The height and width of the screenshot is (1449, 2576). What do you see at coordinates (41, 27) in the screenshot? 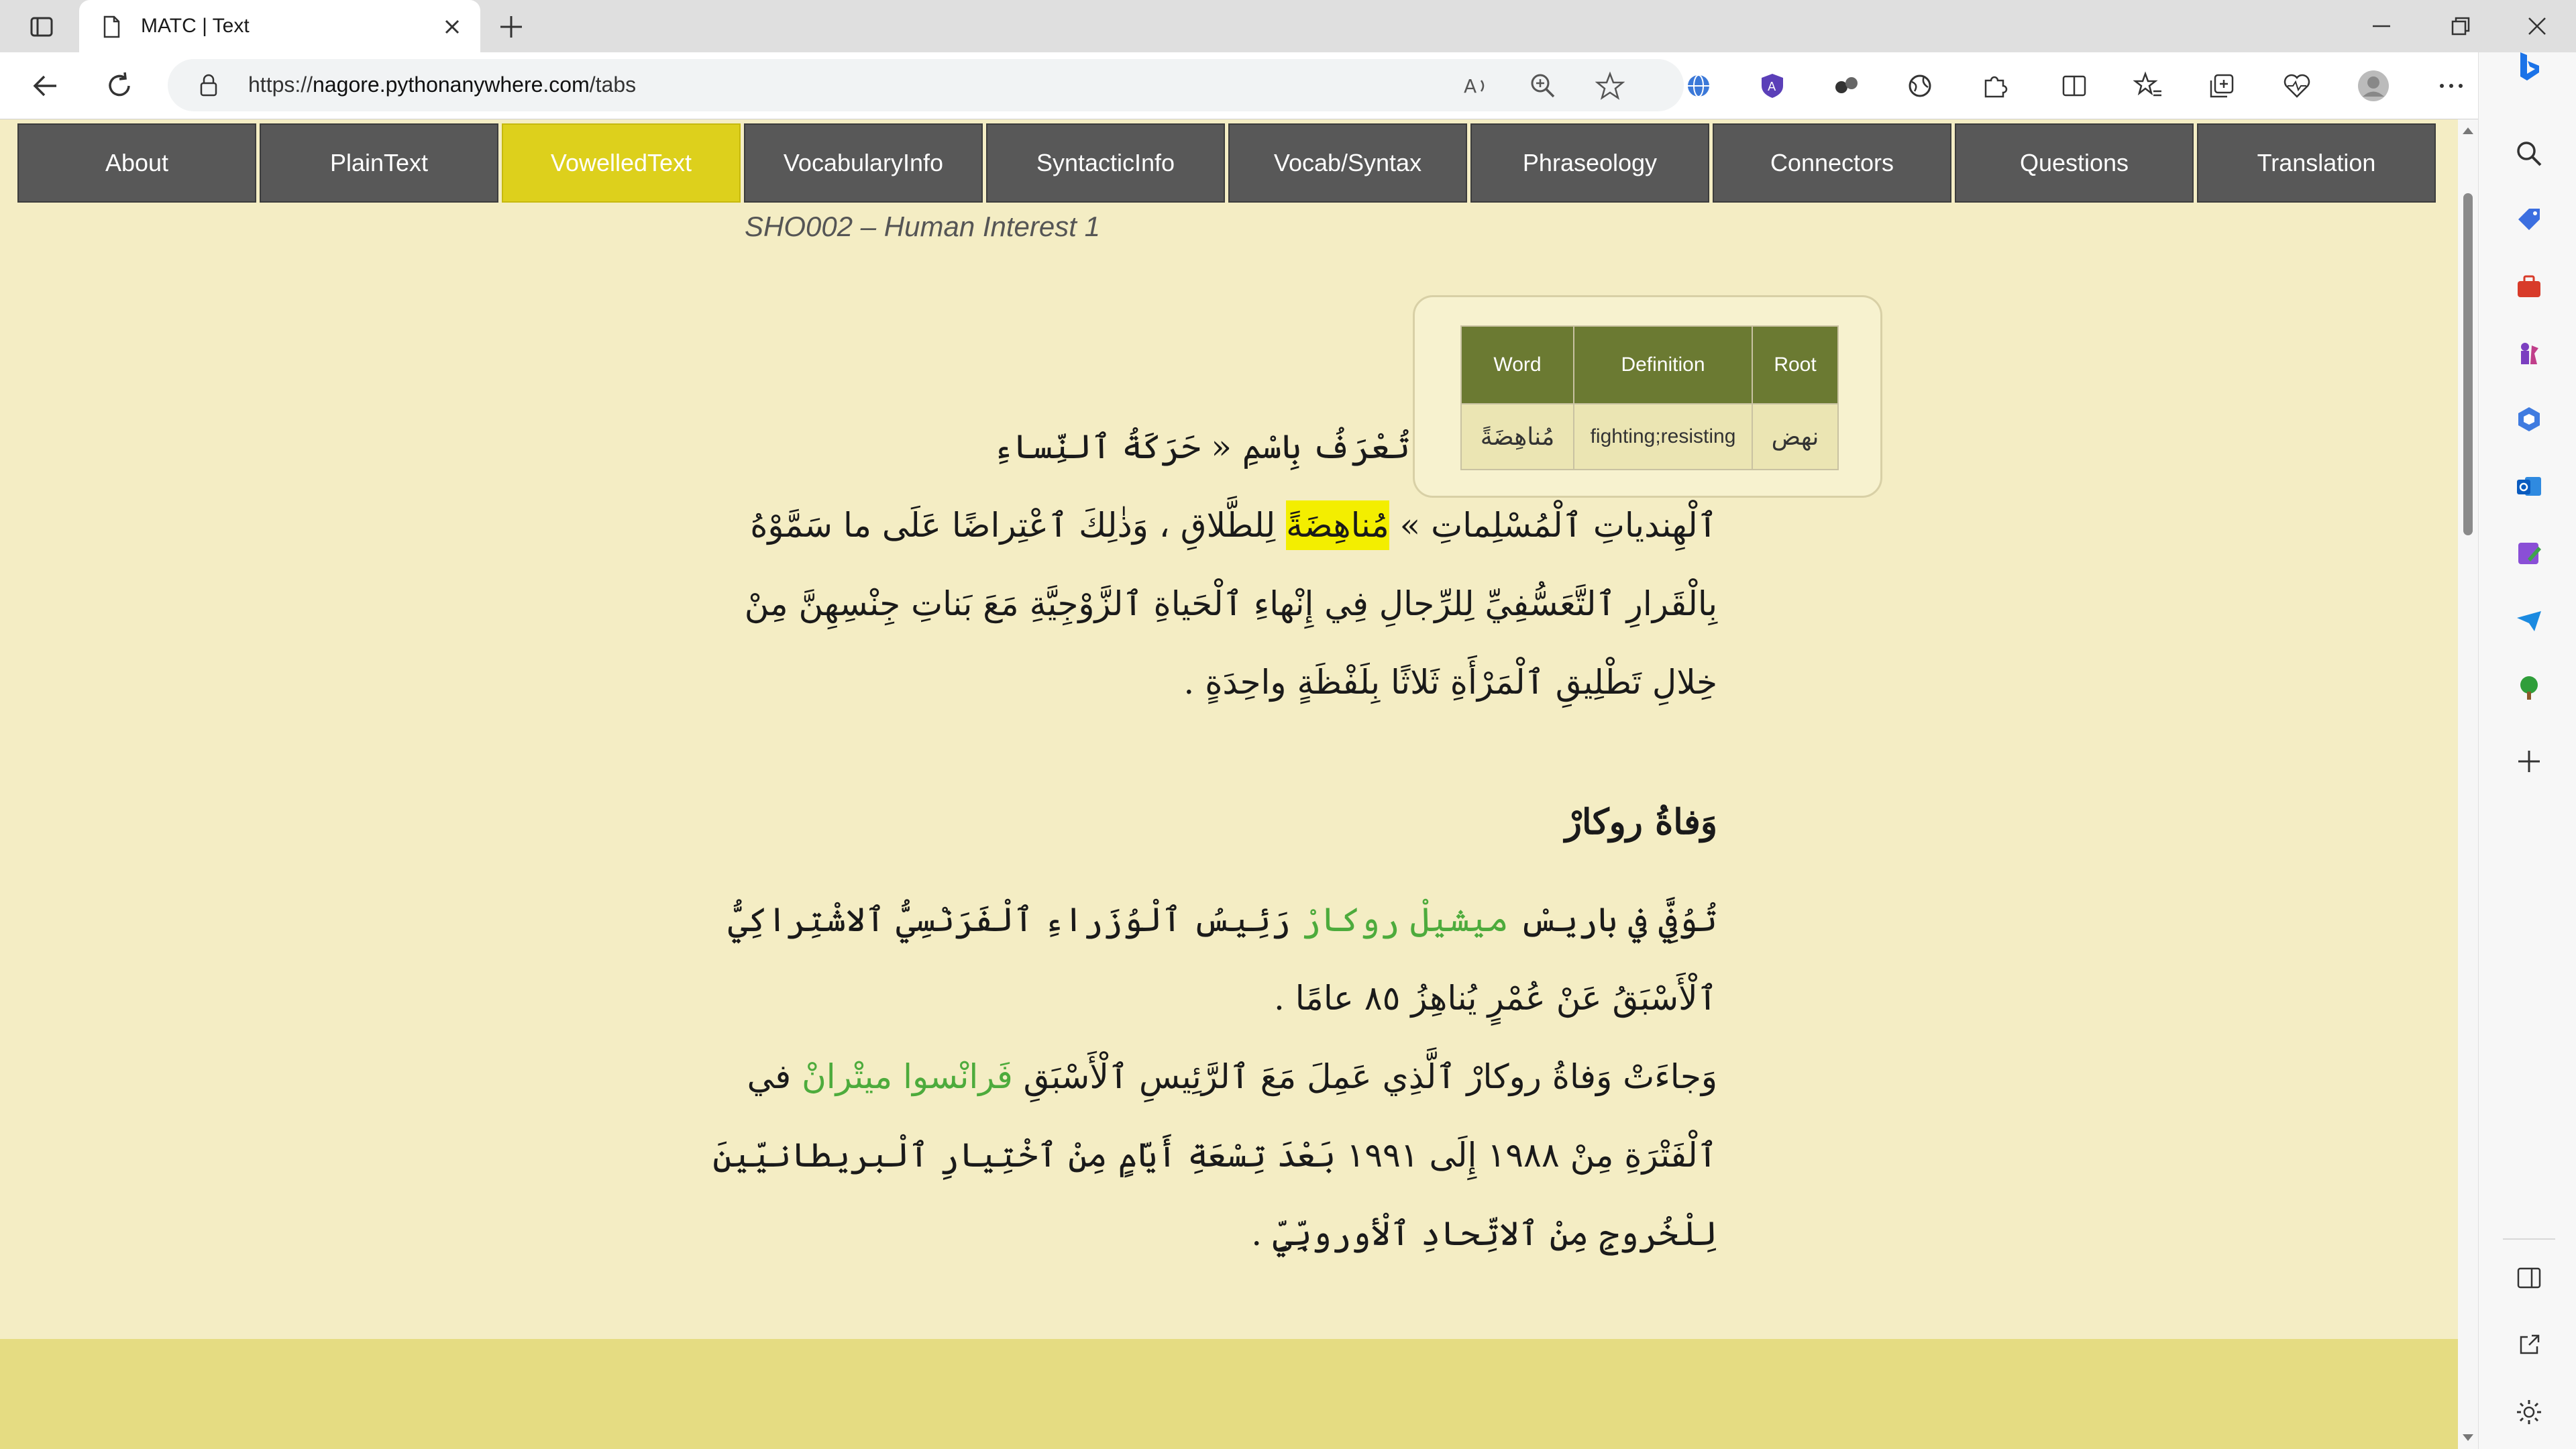
I see `tab-actions-icon` at bounding box center [41, 27].